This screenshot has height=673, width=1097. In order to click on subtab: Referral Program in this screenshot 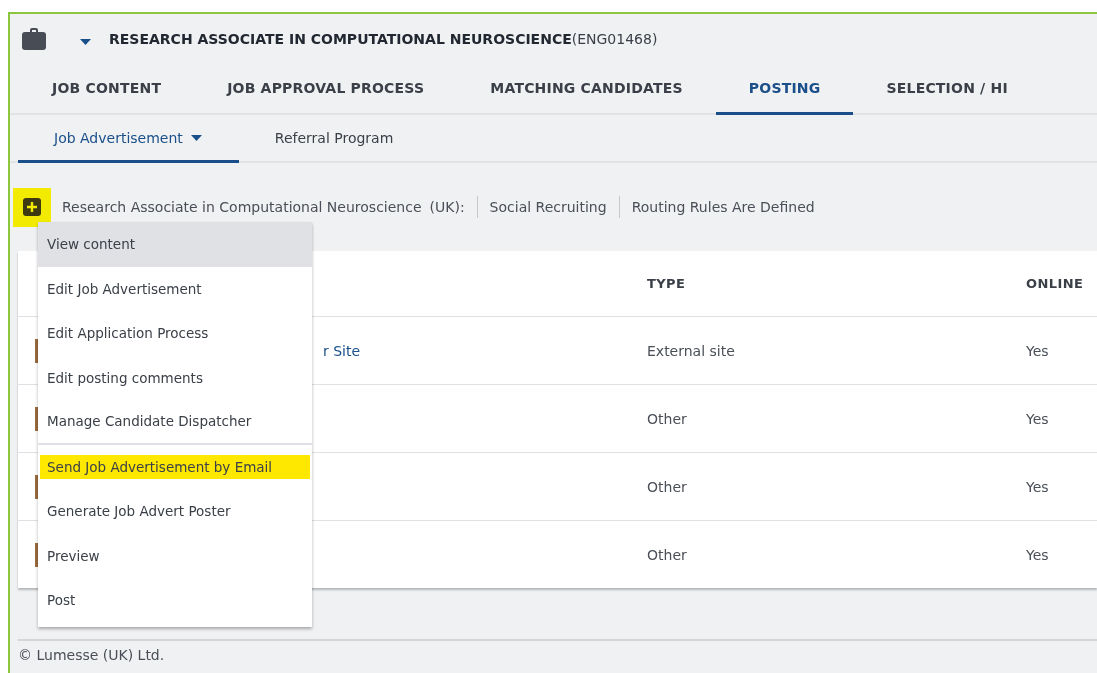, I will do `click(334, 139)`.